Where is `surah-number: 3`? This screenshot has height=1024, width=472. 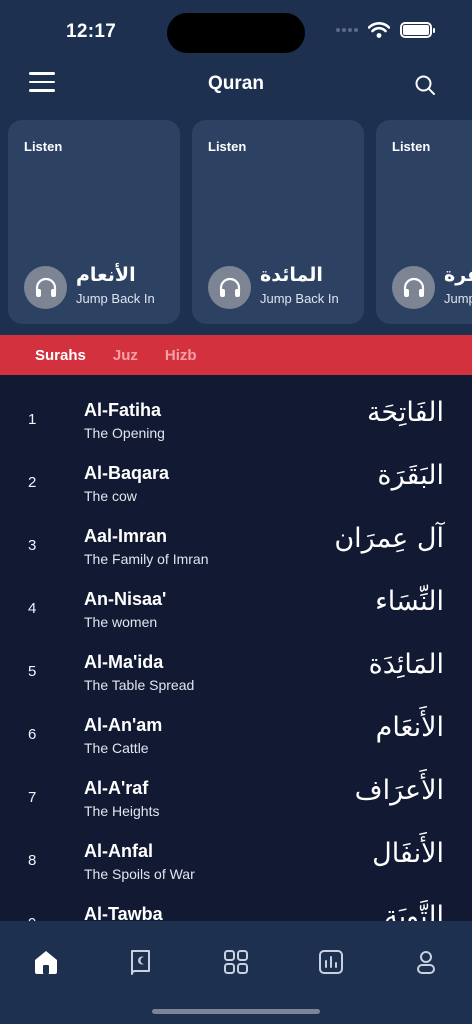
surah-number: 3 is located at coordinates (32, 545).